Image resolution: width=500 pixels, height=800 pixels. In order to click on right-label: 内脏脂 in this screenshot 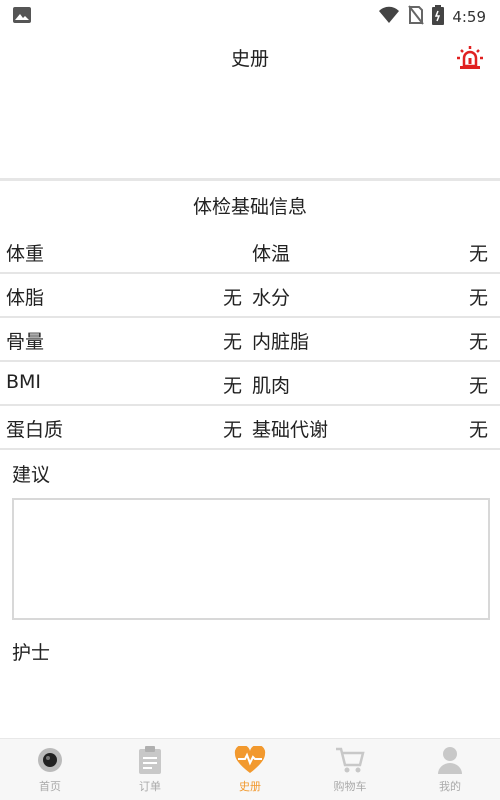, I will do `click(281, 342)`.